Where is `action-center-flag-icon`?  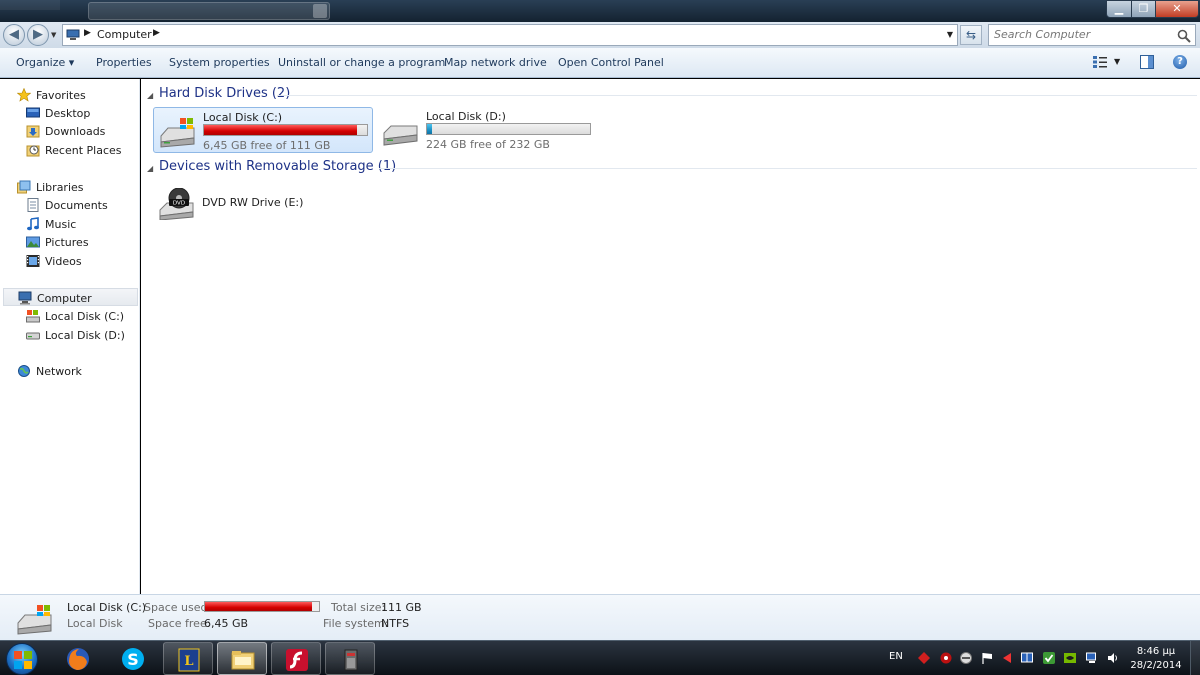
action-center-flag-icon is located at coordinates (987, 658).